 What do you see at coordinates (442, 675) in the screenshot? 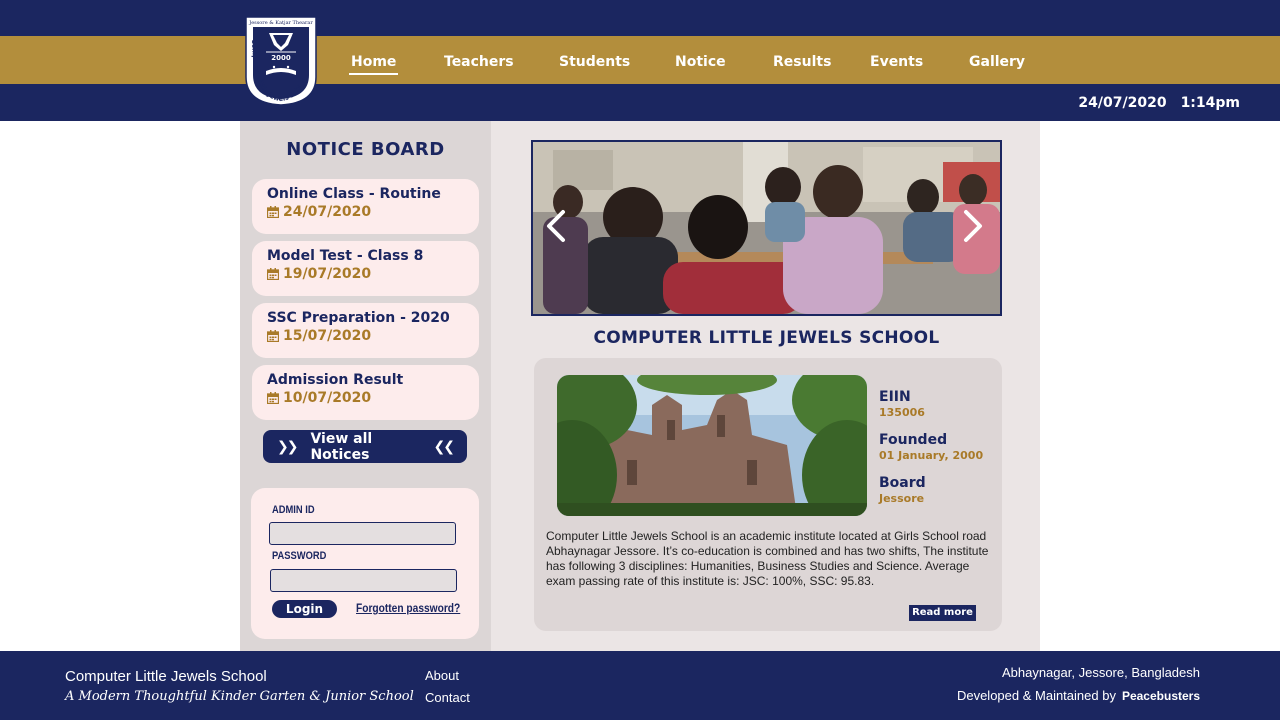
I see `footer-about-link: About` at bounding box center [442, 675].